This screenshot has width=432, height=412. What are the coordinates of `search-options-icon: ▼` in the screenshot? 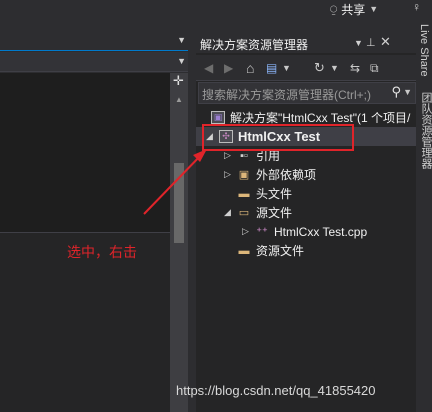 It's located at (407, 92).